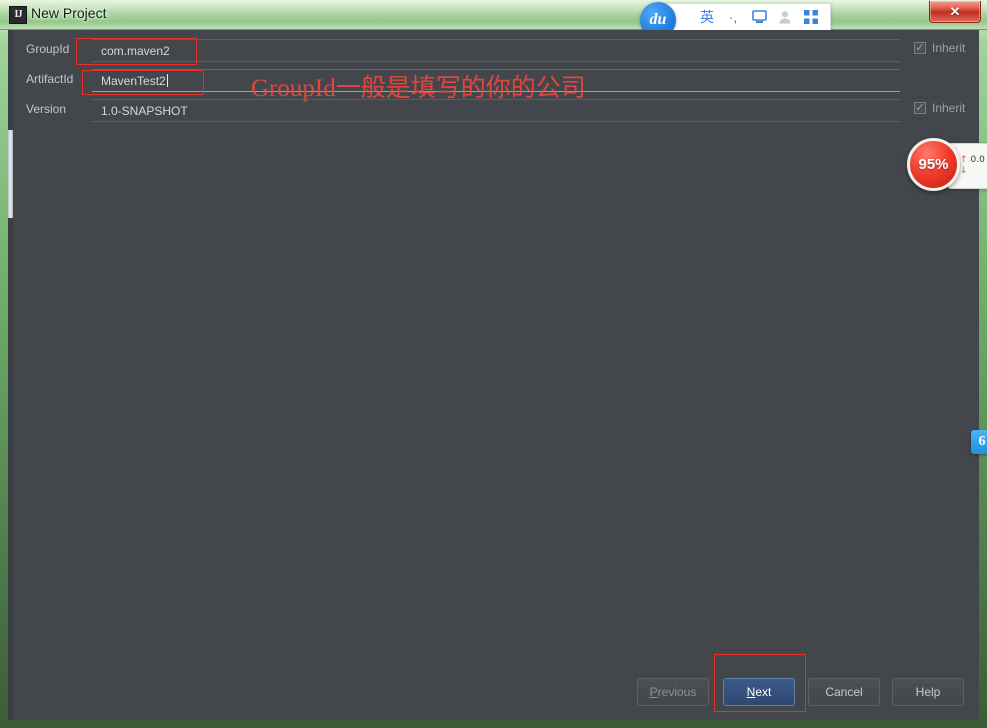 Image resolution: width=987 pixels, height=728 pixels. What do you see at coordinates (69, 13) in the screenshot?
I see `window-title: New Project` at bounding box center [69, 13].